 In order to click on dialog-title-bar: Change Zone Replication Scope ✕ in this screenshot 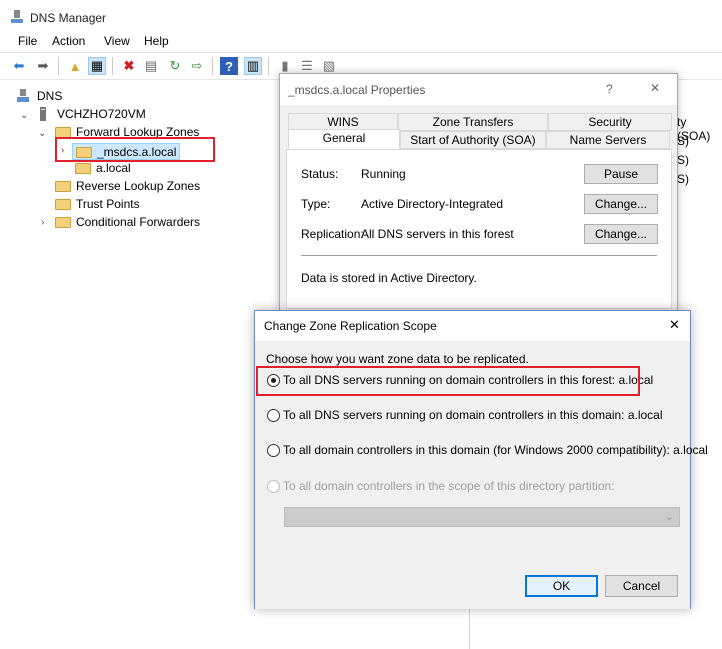, I will do `click(472, 326)`.